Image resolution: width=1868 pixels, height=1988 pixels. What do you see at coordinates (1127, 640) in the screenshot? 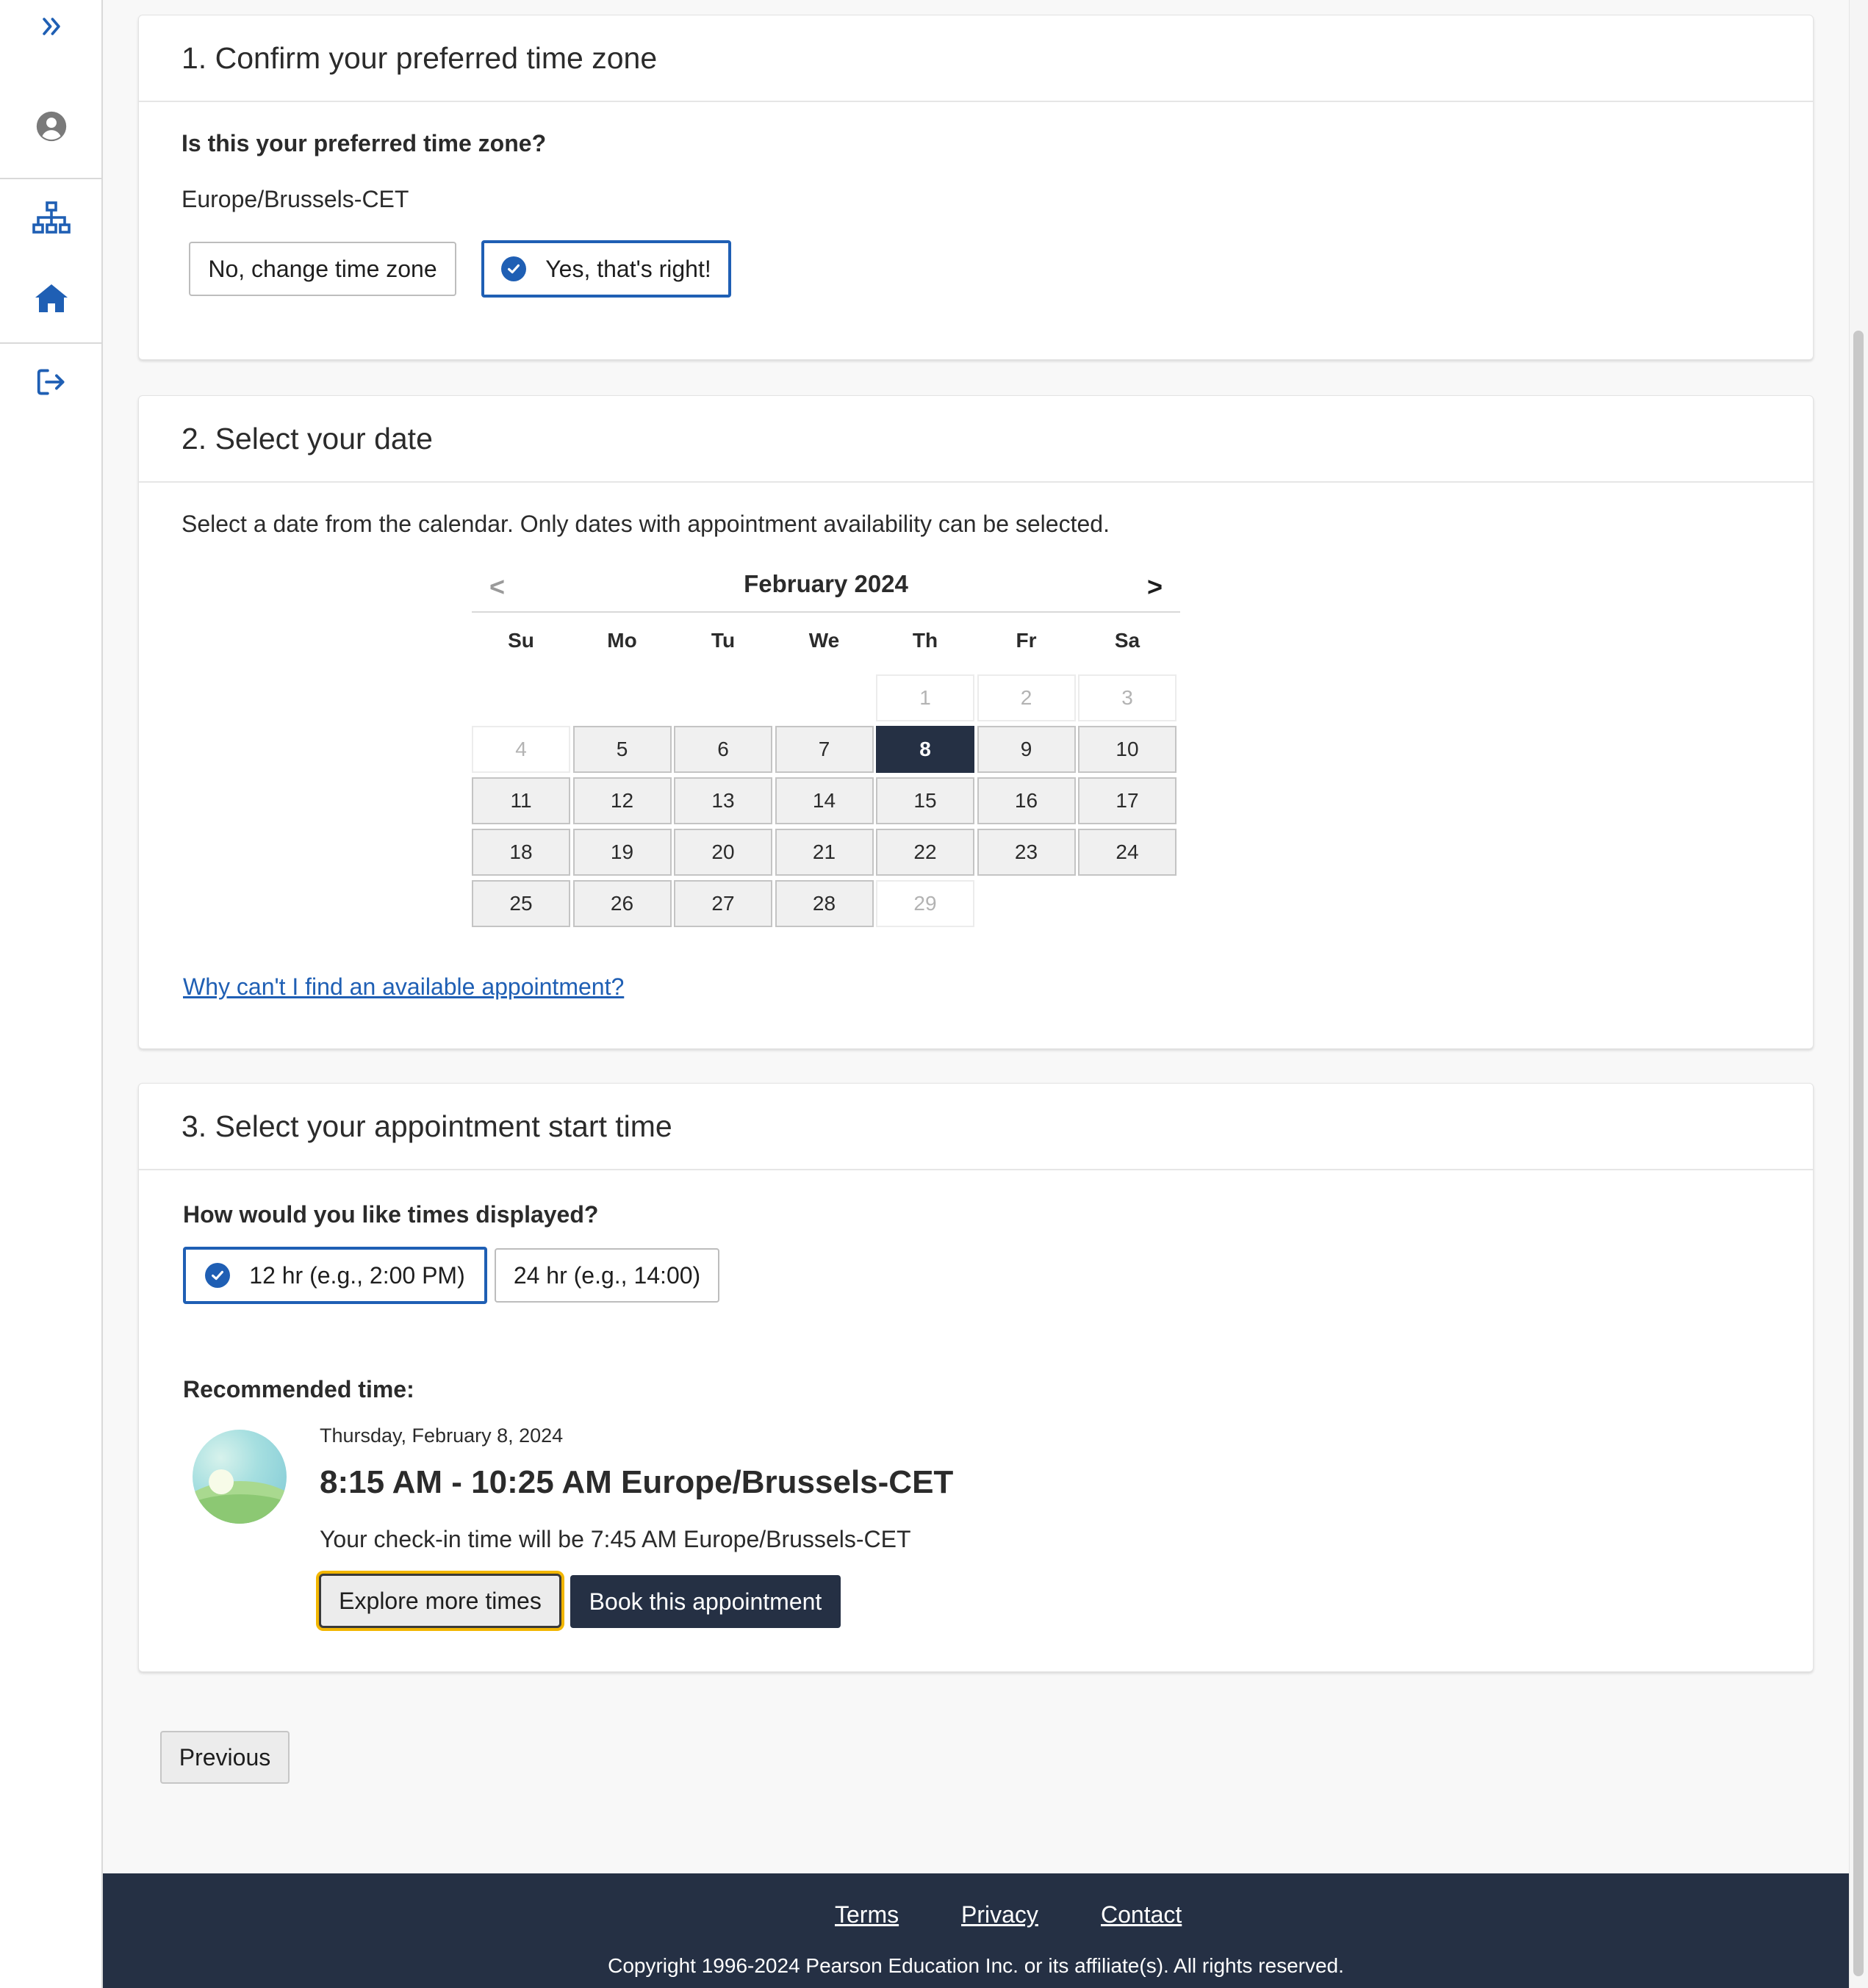
I see `weekday-header: Sa` at bounding box center [1127, 640].